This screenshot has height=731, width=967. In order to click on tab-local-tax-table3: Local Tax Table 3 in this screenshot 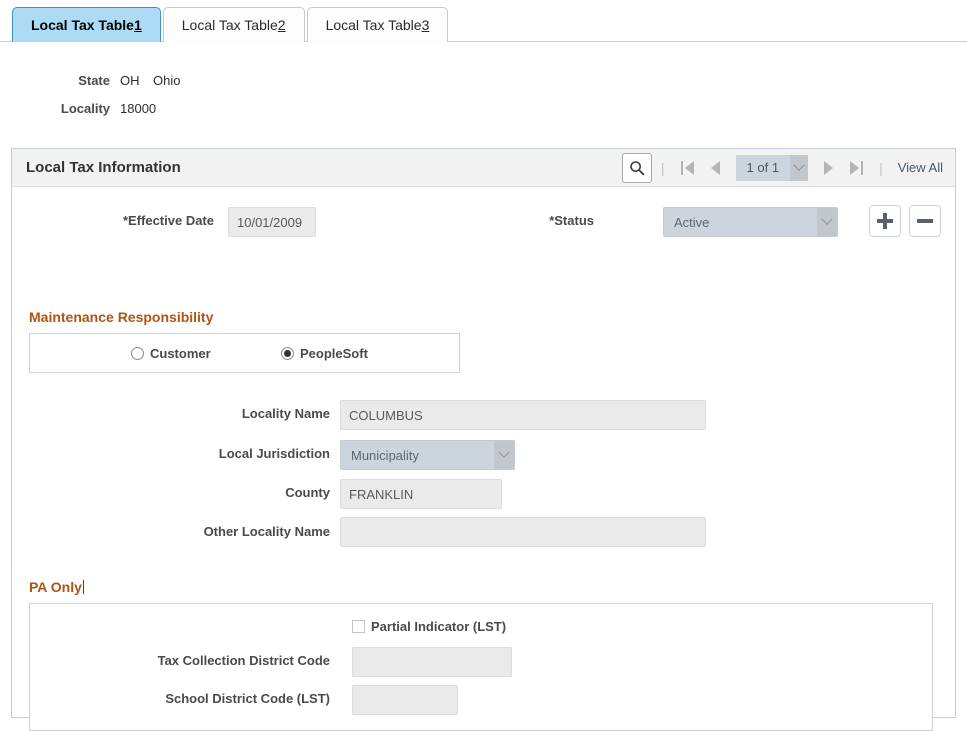, I will do `click(377, 24)`.